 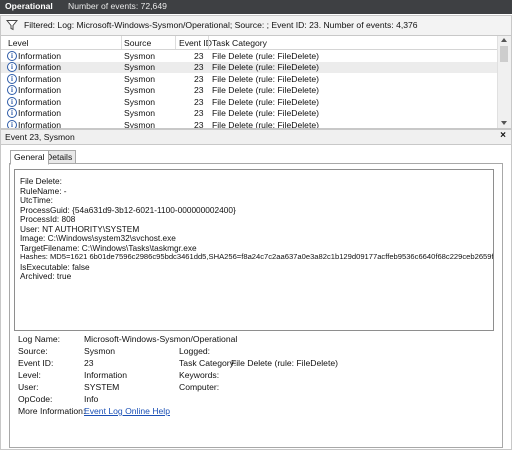 What do you see at coordinates (36, 363) in the screenshot?
I see `event-id-label: Event ID:` at bounding box center [36, 363].